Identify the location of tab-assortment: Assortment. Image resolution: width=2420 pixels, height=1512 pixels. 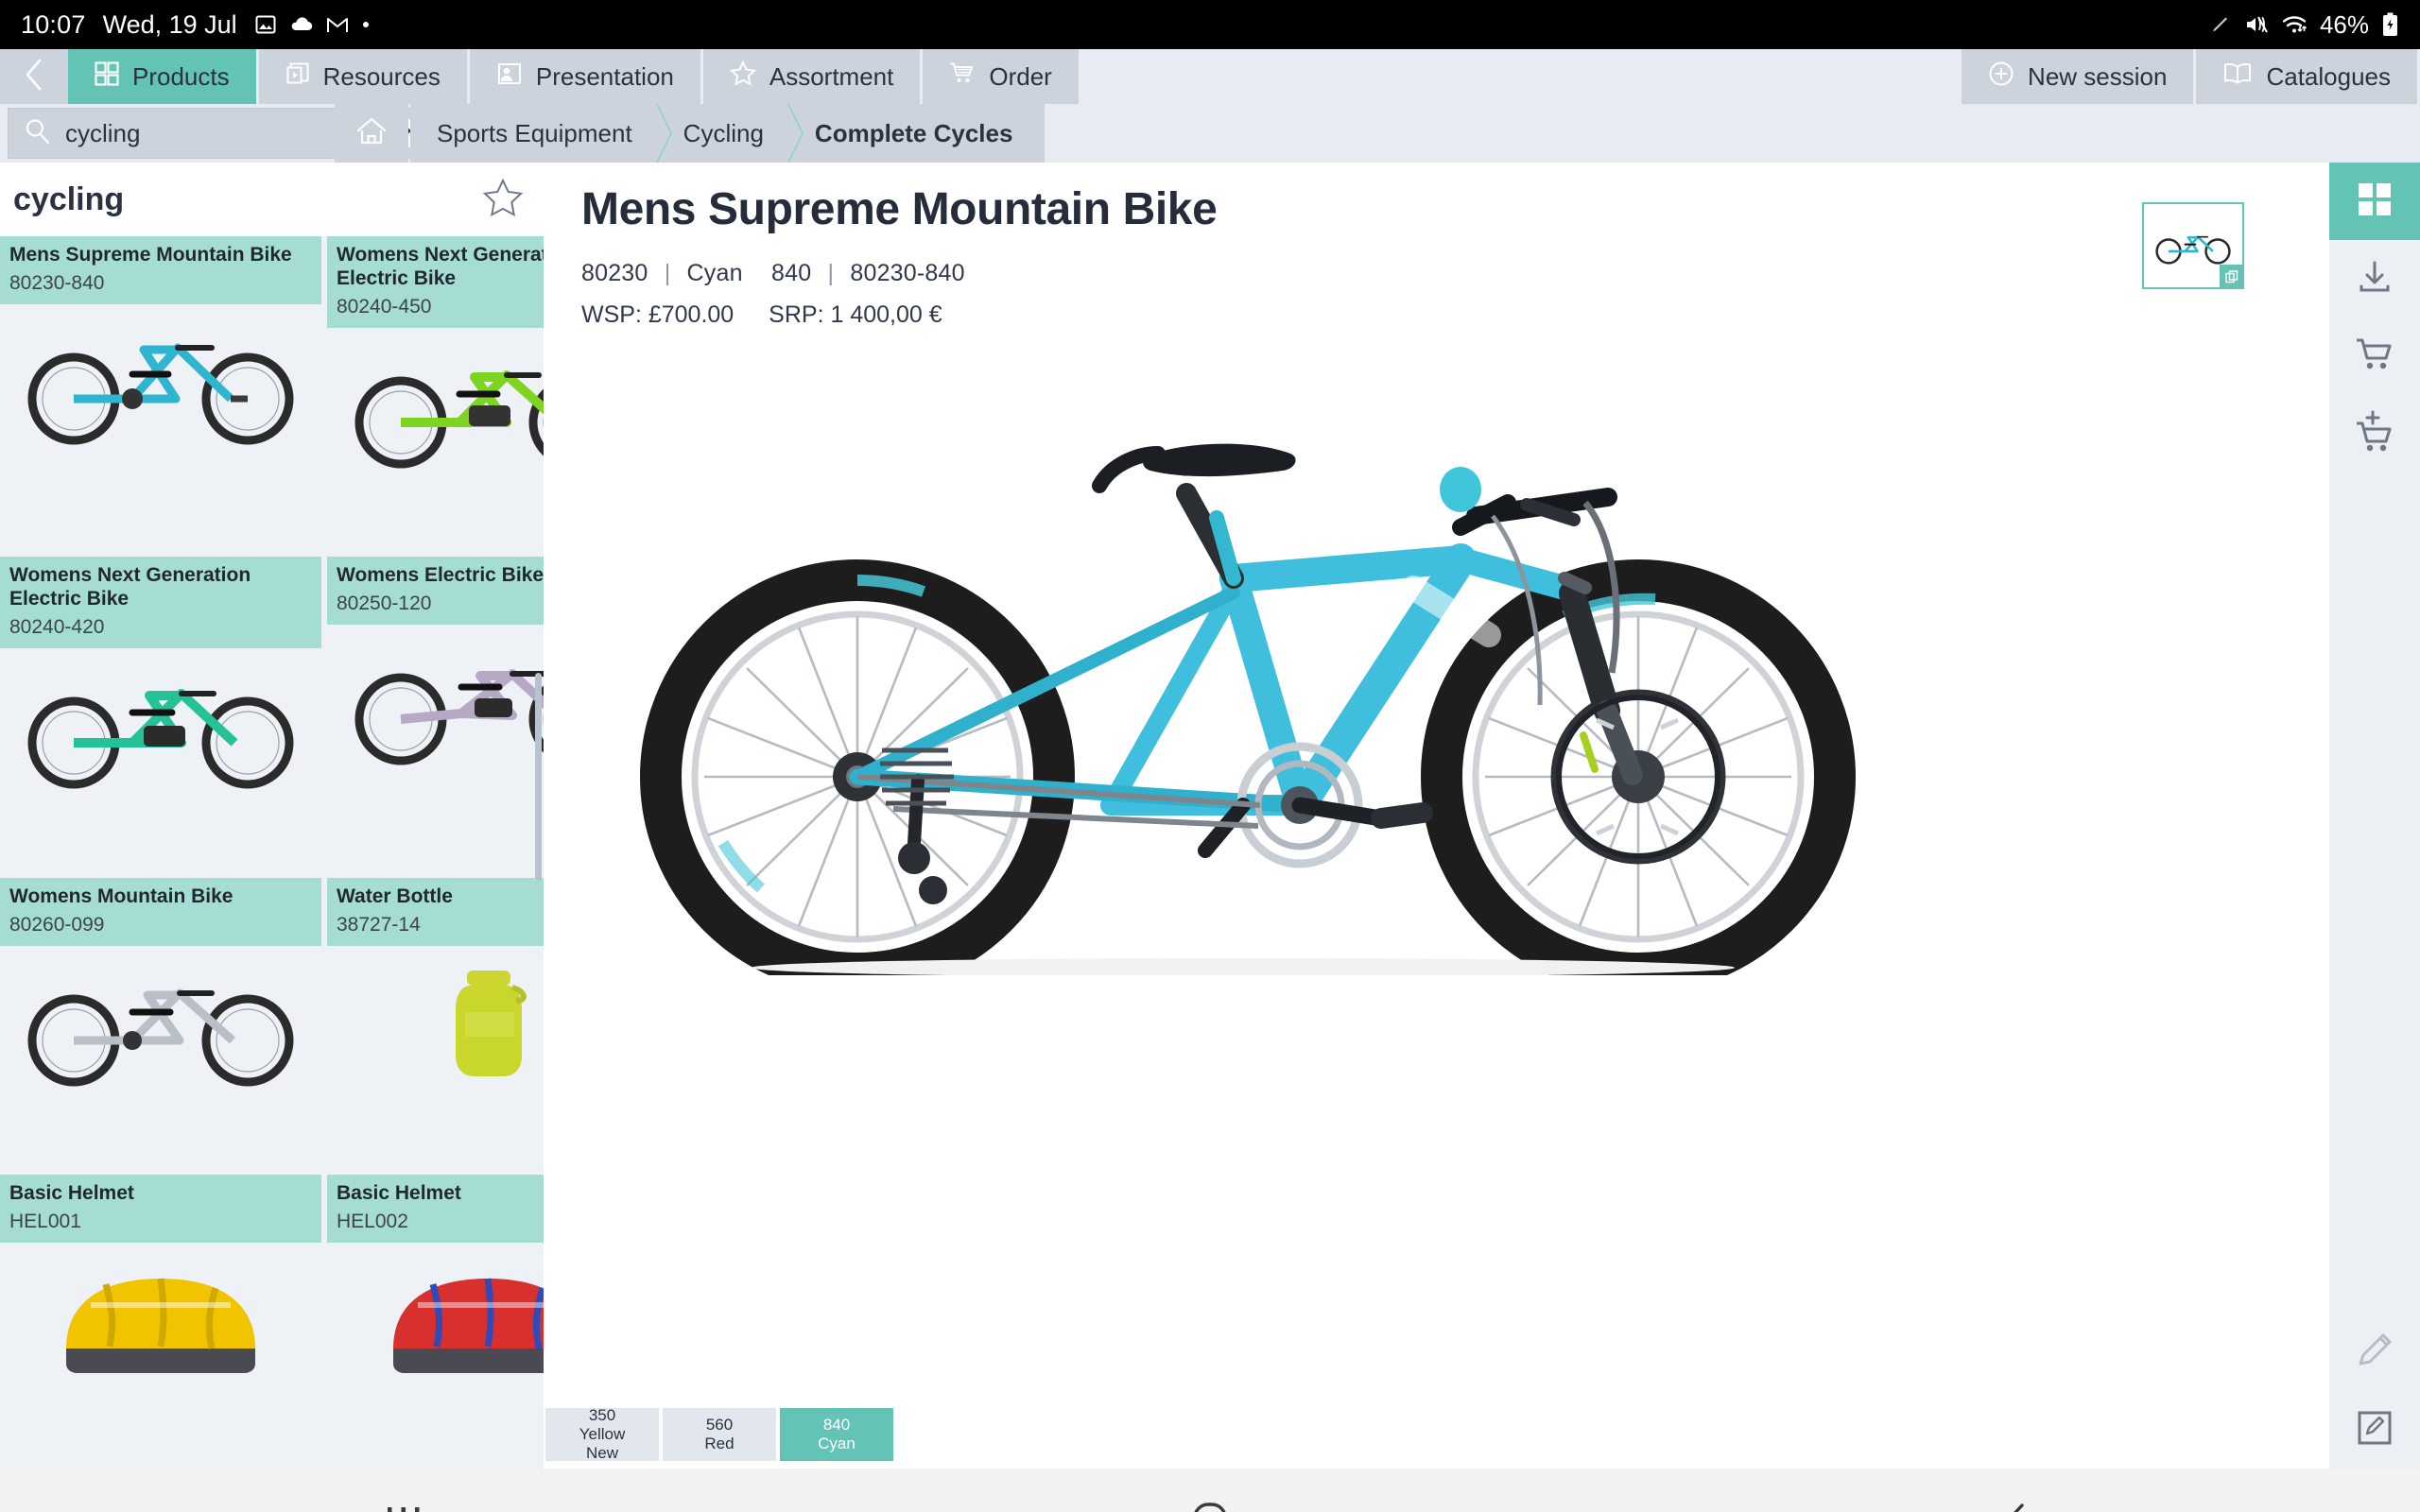
(811, 76).